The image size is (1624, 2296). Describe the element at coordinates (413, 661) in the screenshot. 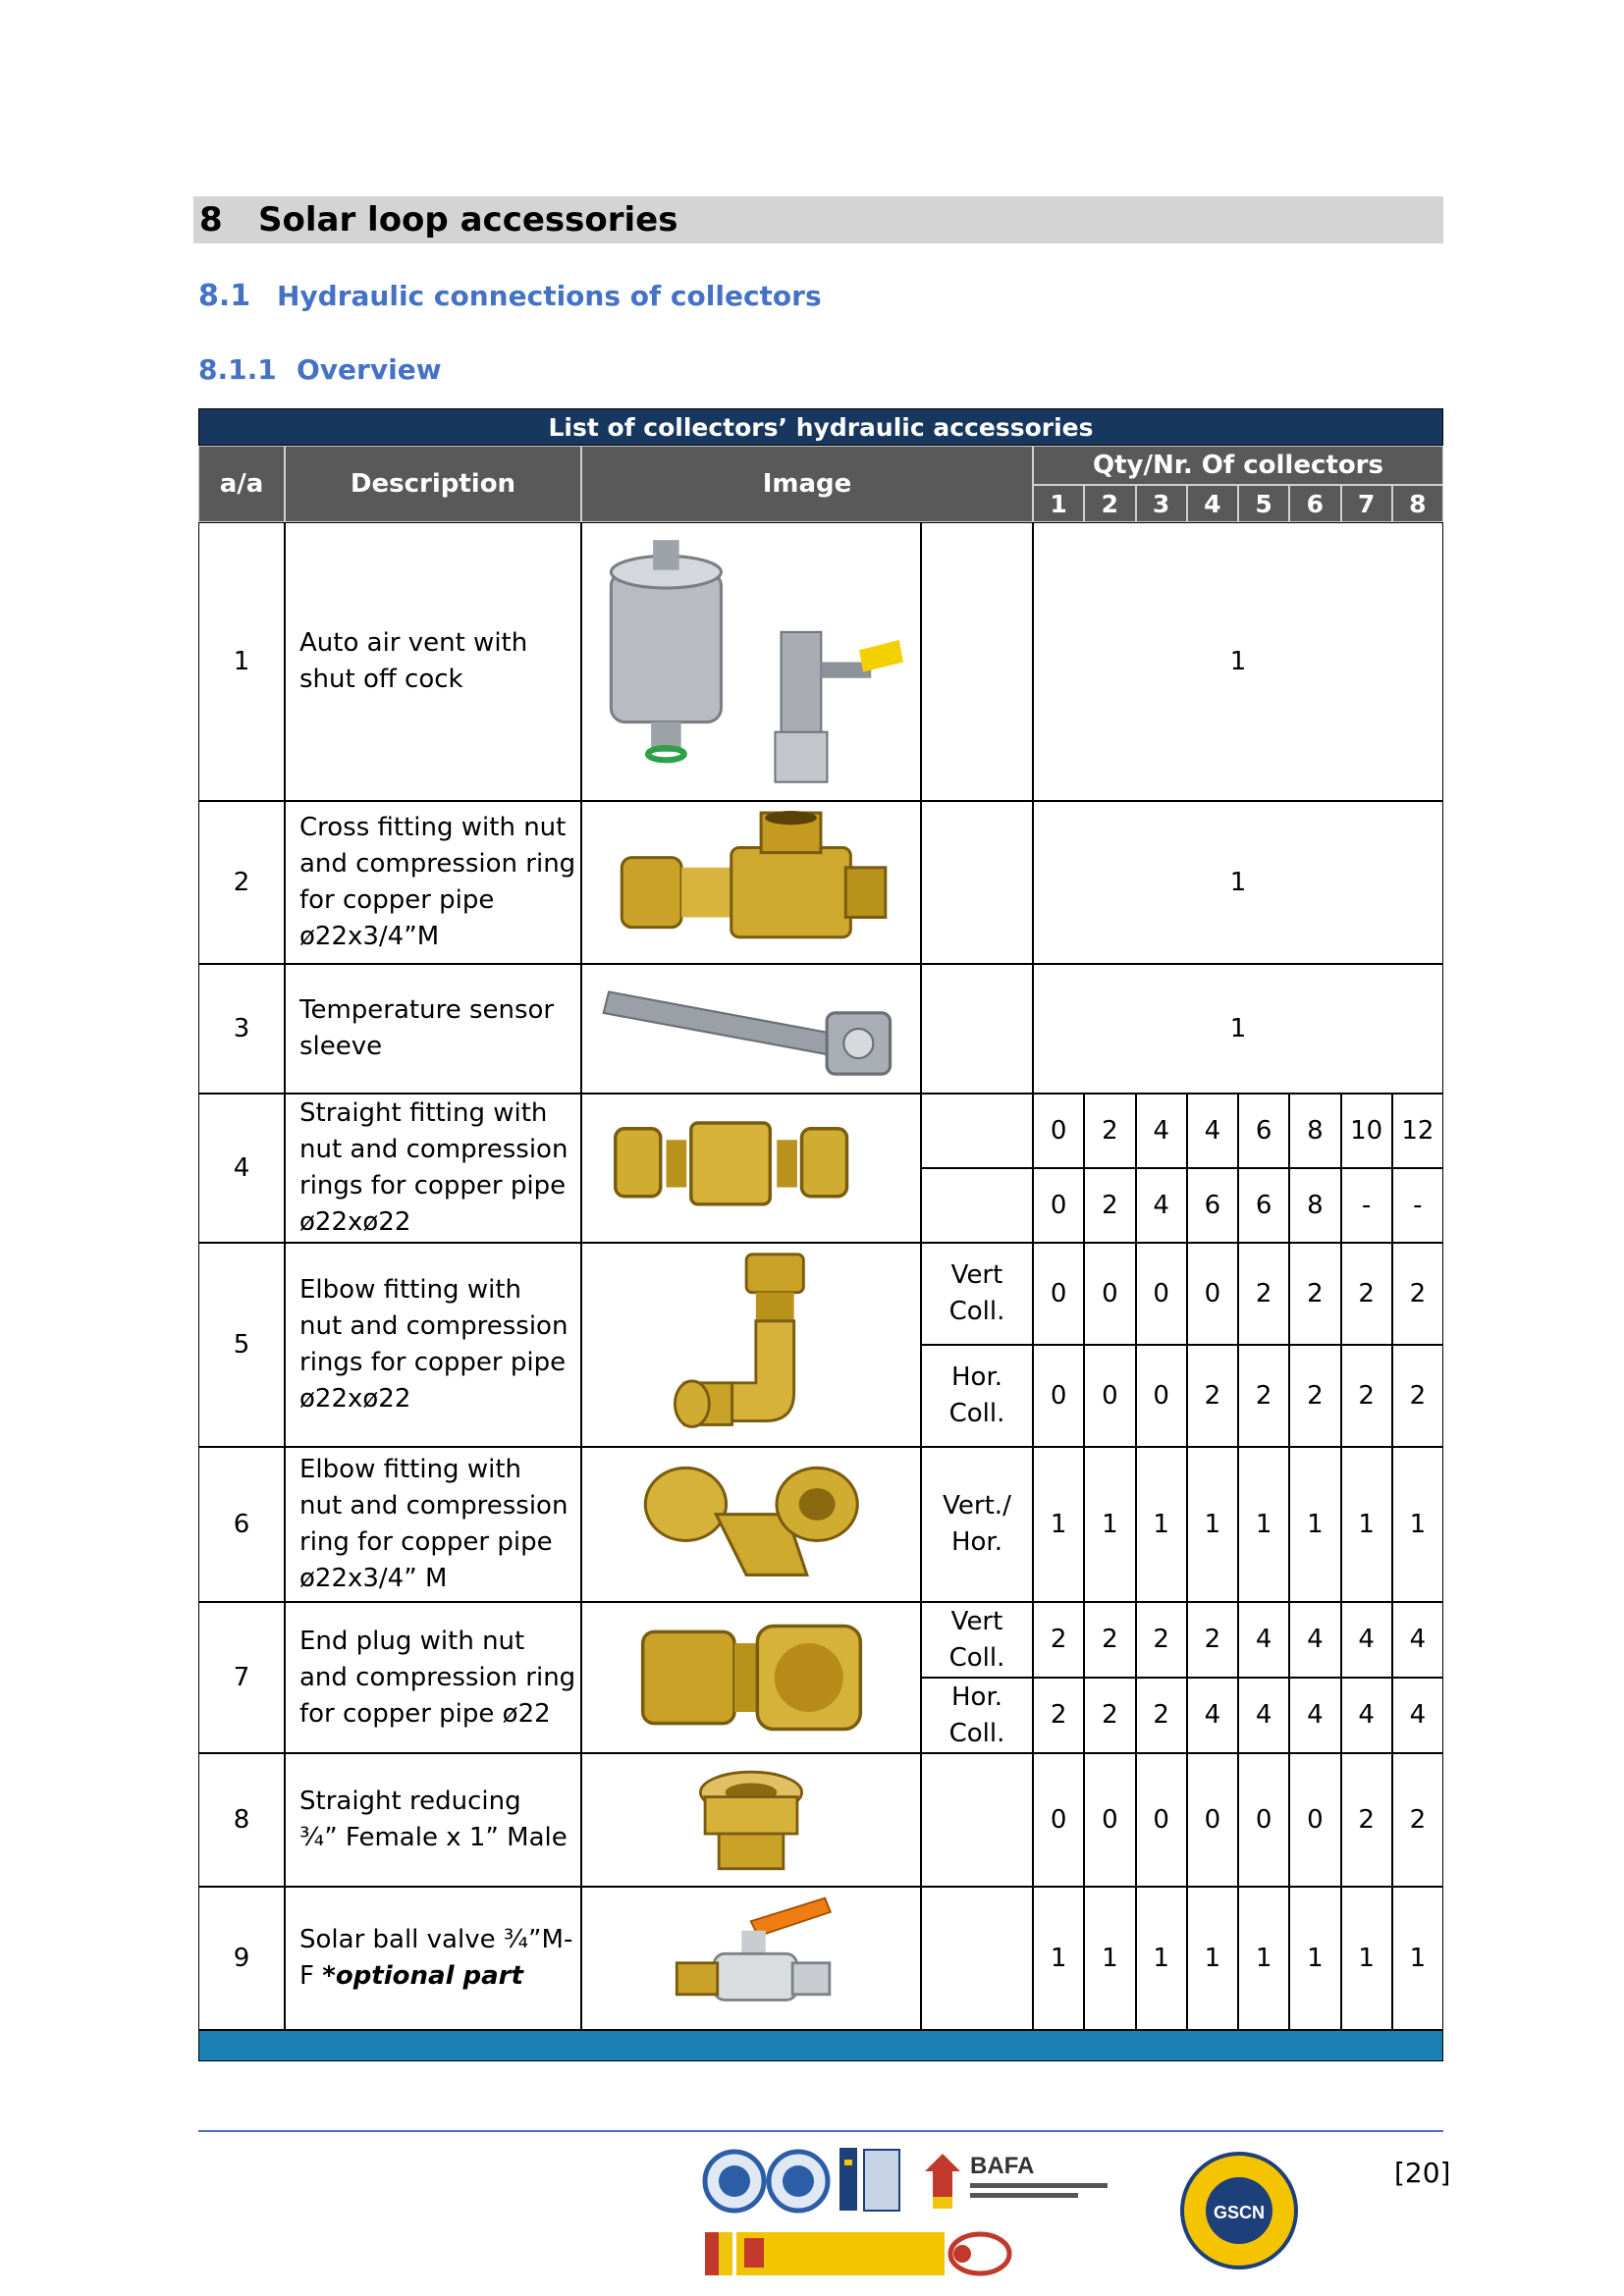

I see `description-lines: Auto air vent with shut off cock` at that location.